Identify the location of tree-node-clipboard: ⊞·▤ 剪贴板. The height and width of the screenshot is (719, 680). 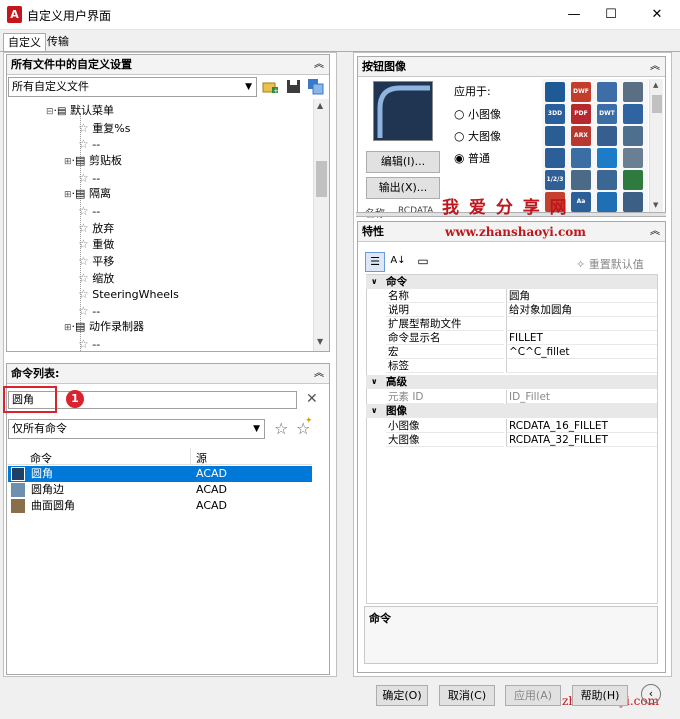
(93, 161).